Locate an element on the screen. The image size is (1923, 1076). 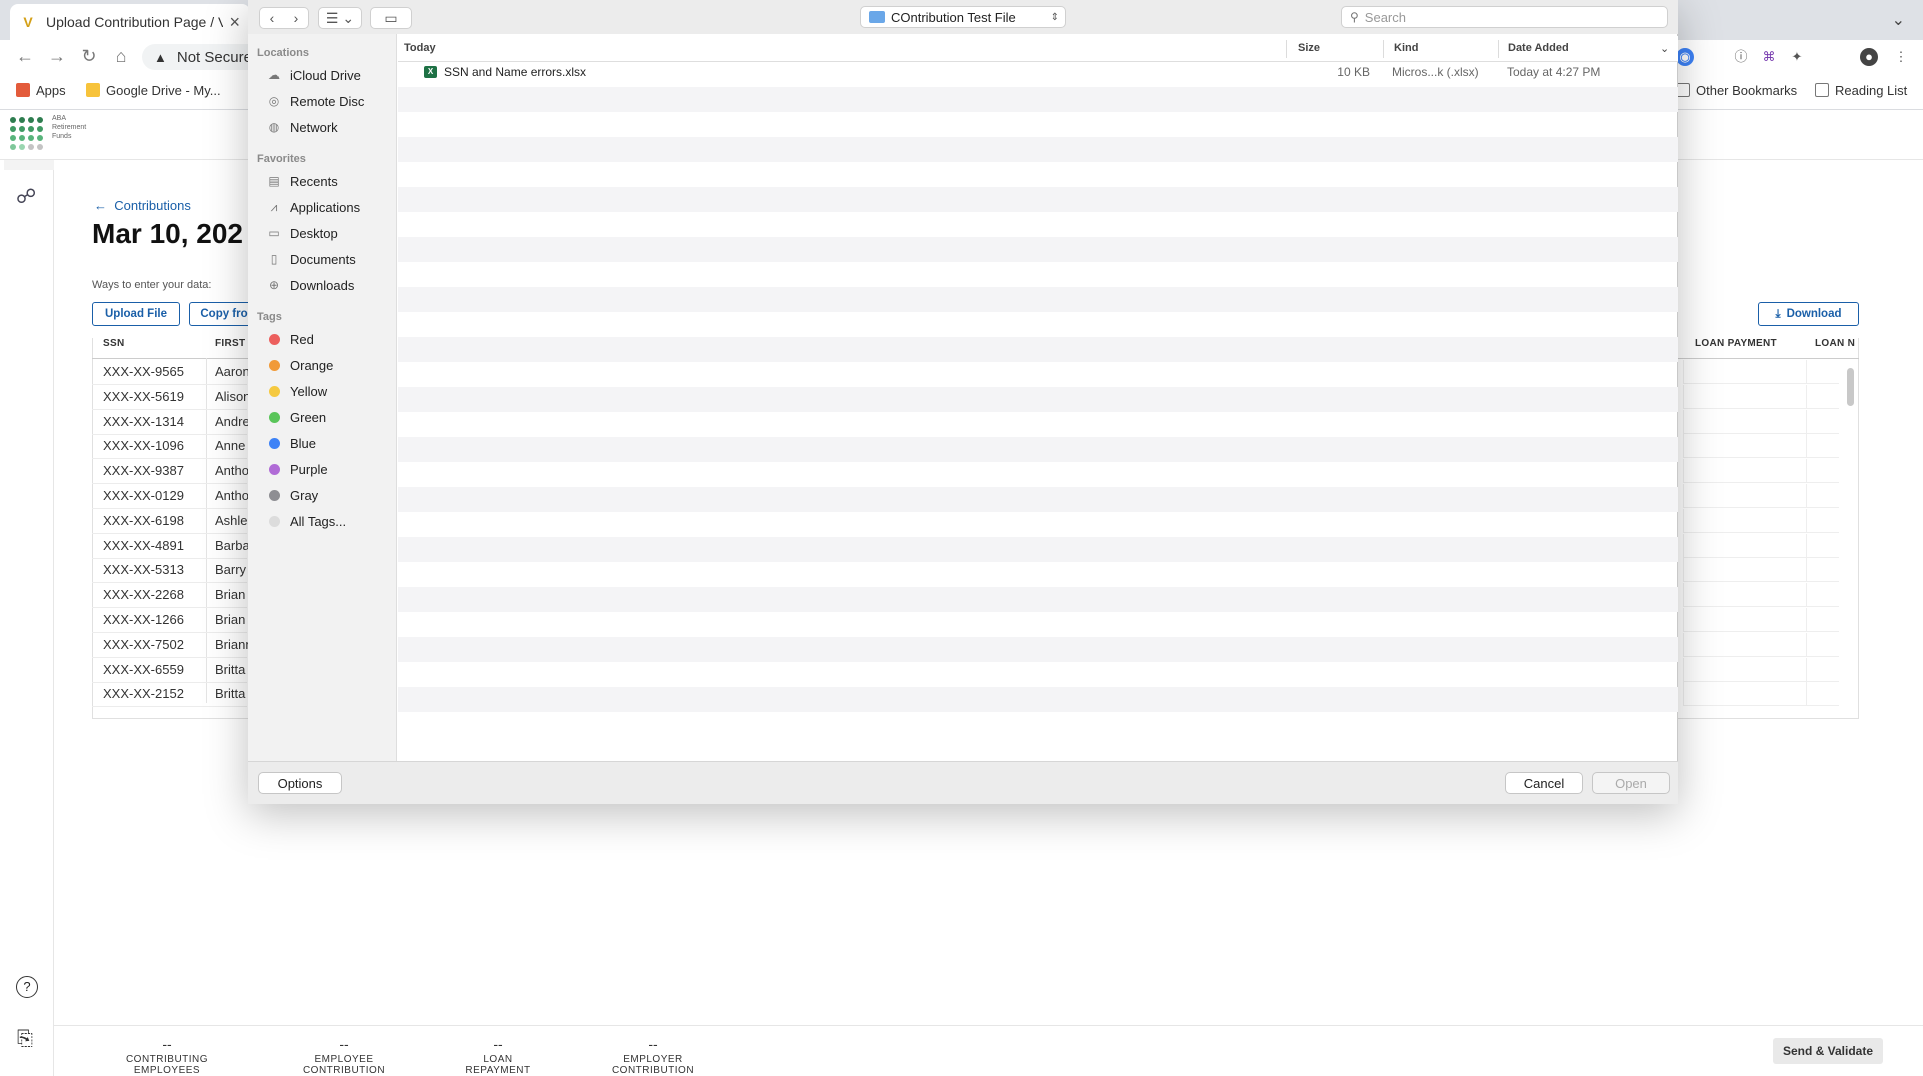
cell-ssn: XXX-XX-5313 is located at coordinates (143, 569).